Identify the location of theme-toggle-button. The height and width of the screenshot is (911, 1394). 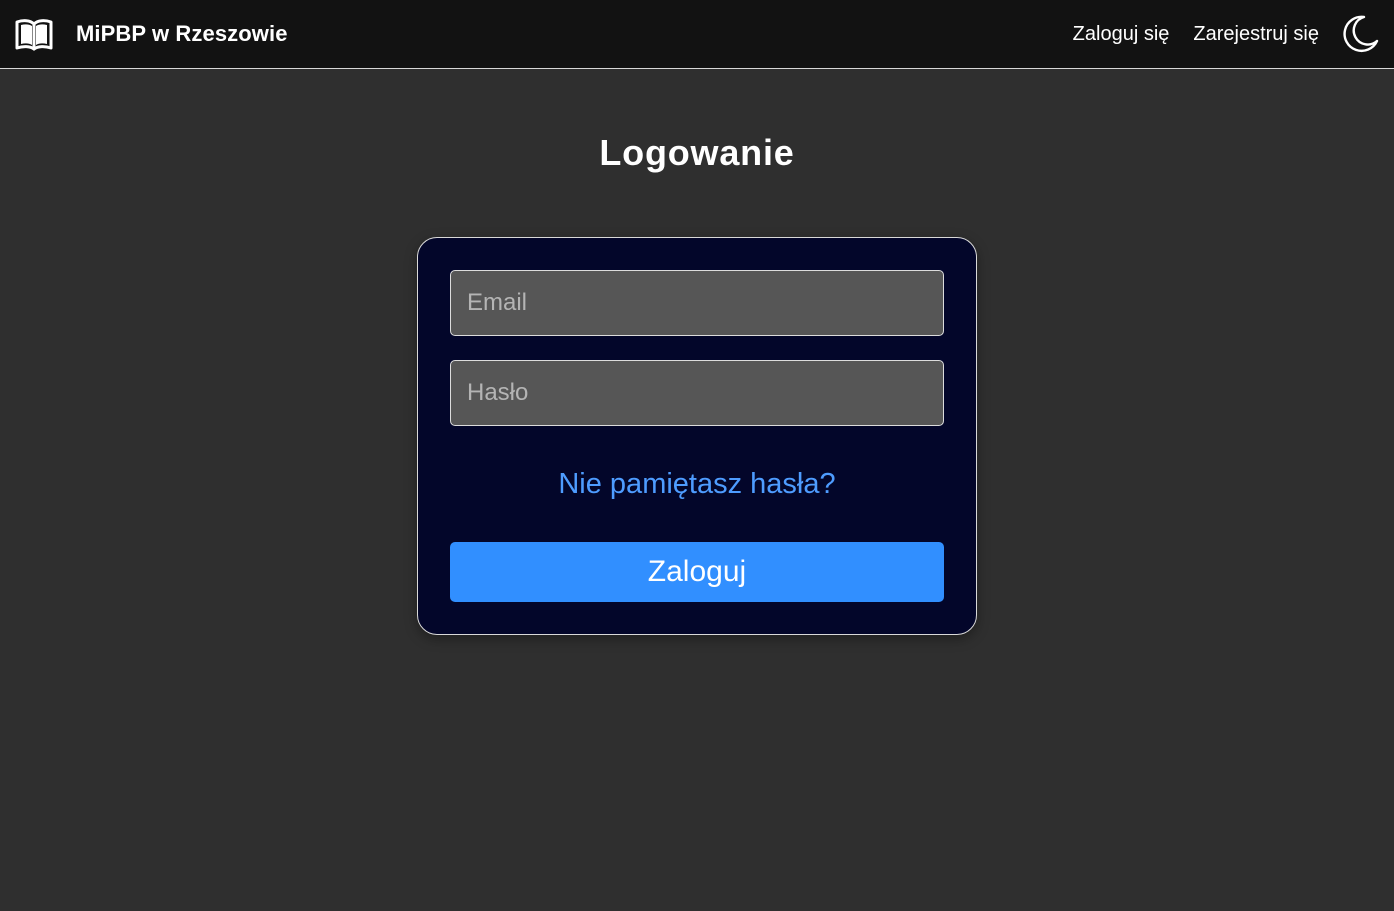
(1360, 34).